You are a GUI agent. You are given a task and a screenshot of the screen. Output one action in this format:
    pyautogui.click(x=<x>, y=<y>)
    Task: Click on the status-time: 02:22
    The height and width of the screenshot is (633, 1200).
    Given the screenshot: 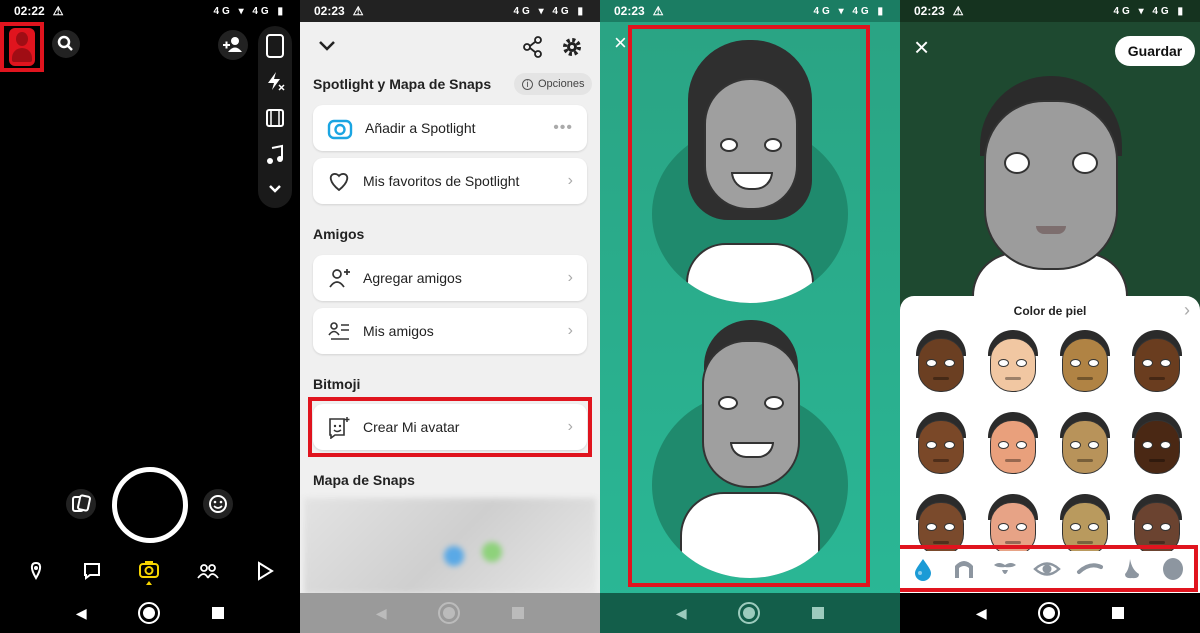 What is the action you would take?
    pyautogui.click(x=29, y=11)
    